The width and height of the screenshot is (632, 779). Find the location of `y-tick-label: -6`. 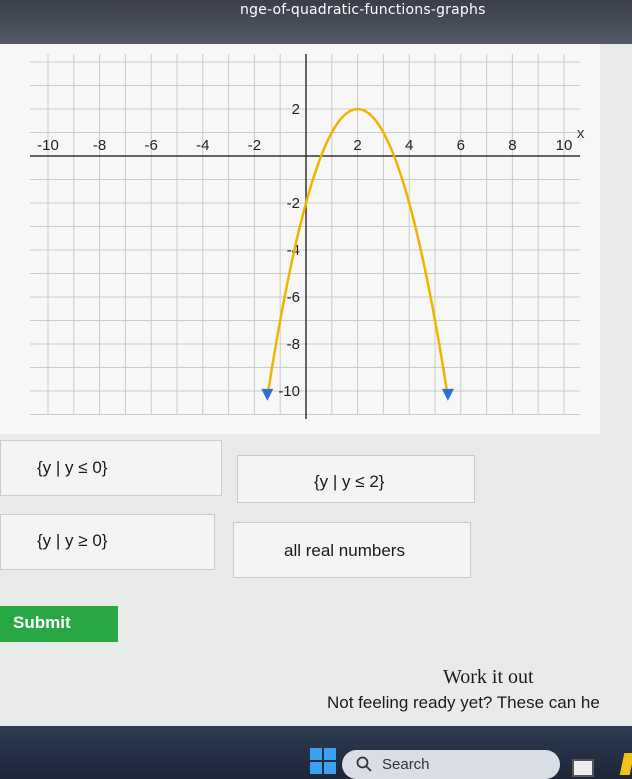

y-tick-label: -6 is located at coordinates (293, 297).